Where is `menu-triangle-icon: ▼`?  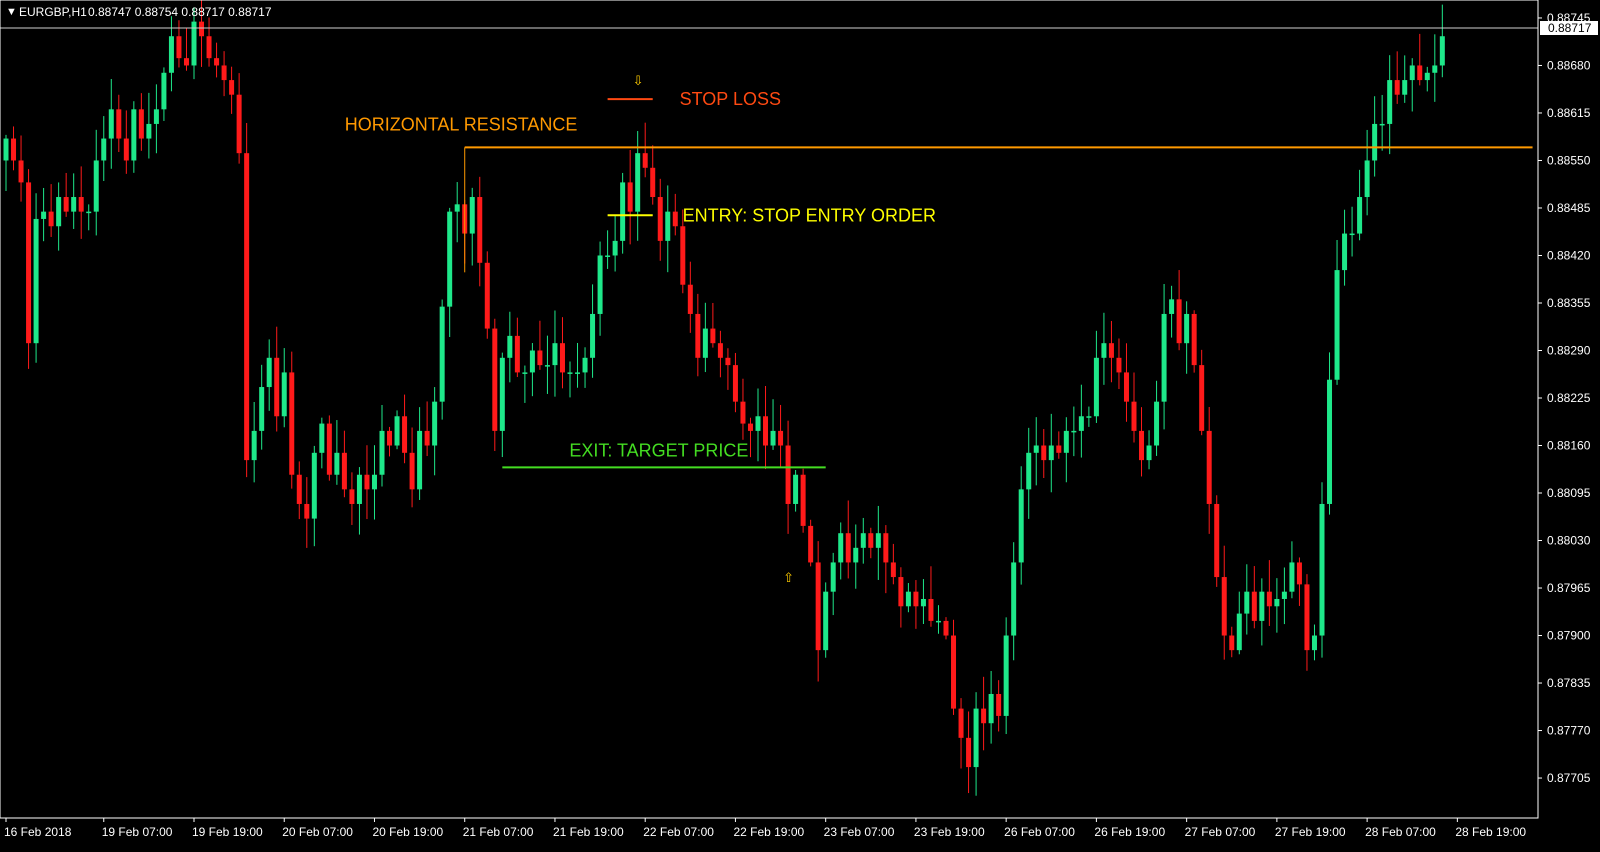 menu-triangle-icon: ▼ is located at coordinates (11, 12).